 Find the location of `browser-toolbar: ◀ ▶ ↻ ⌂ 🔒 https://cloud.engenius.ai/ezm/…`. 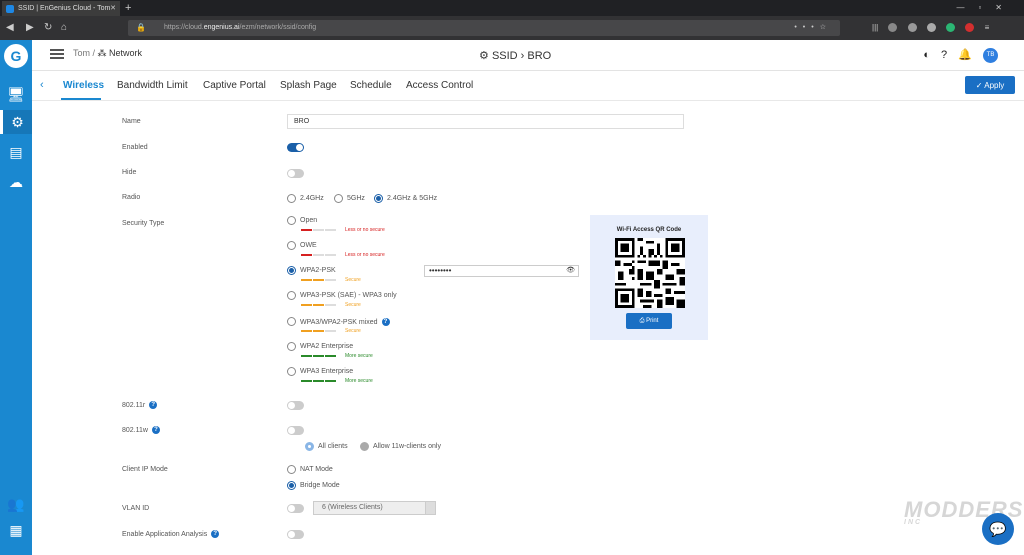

browser-toolbar: ◀ ▶ ↻ ⌂ 🔒 https://cloud.engenius.ai/ezm/… is located at coordinates (512, 28).